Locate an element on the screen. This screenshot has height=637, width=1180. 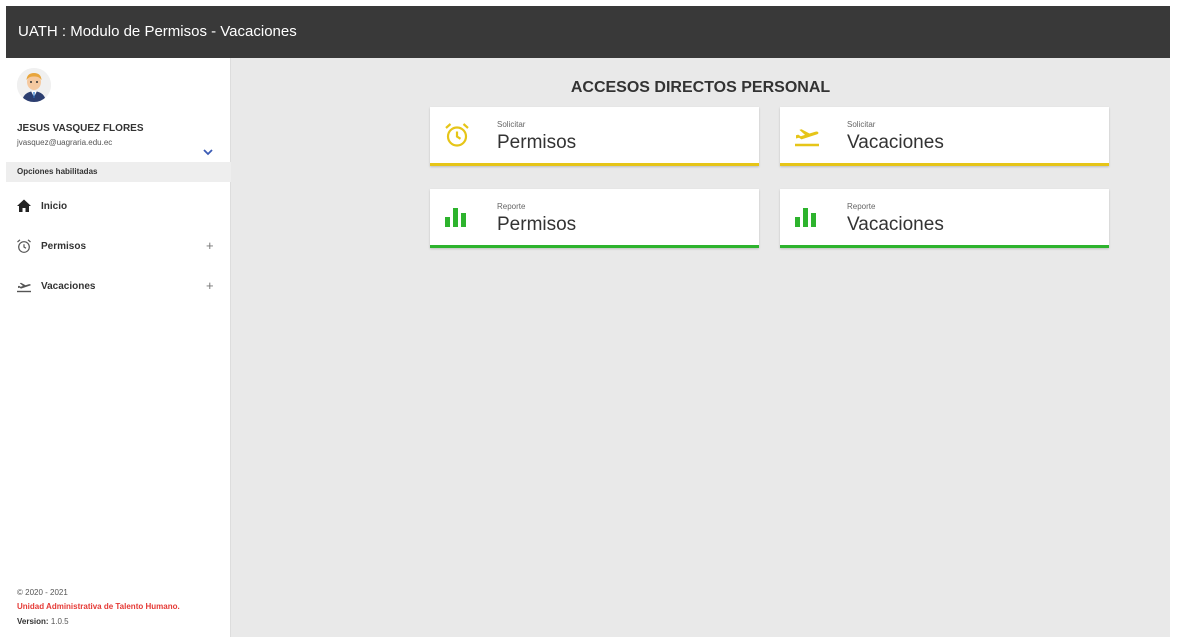
top-bar: UATH : Modulo de Permisos - Vacaciones is located at coordinates (588, 32).